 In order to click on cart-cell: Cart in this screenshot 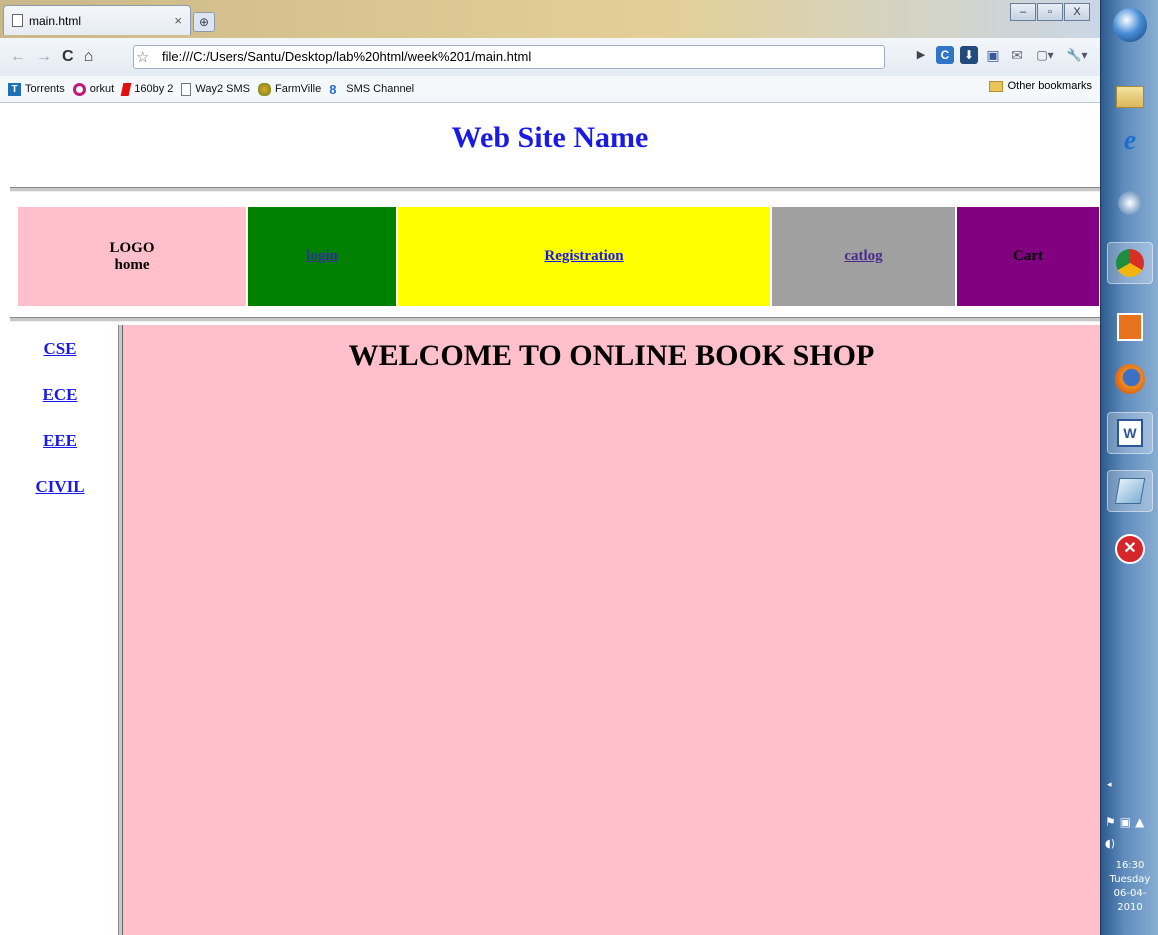, I will do `click(1028, 256)`.